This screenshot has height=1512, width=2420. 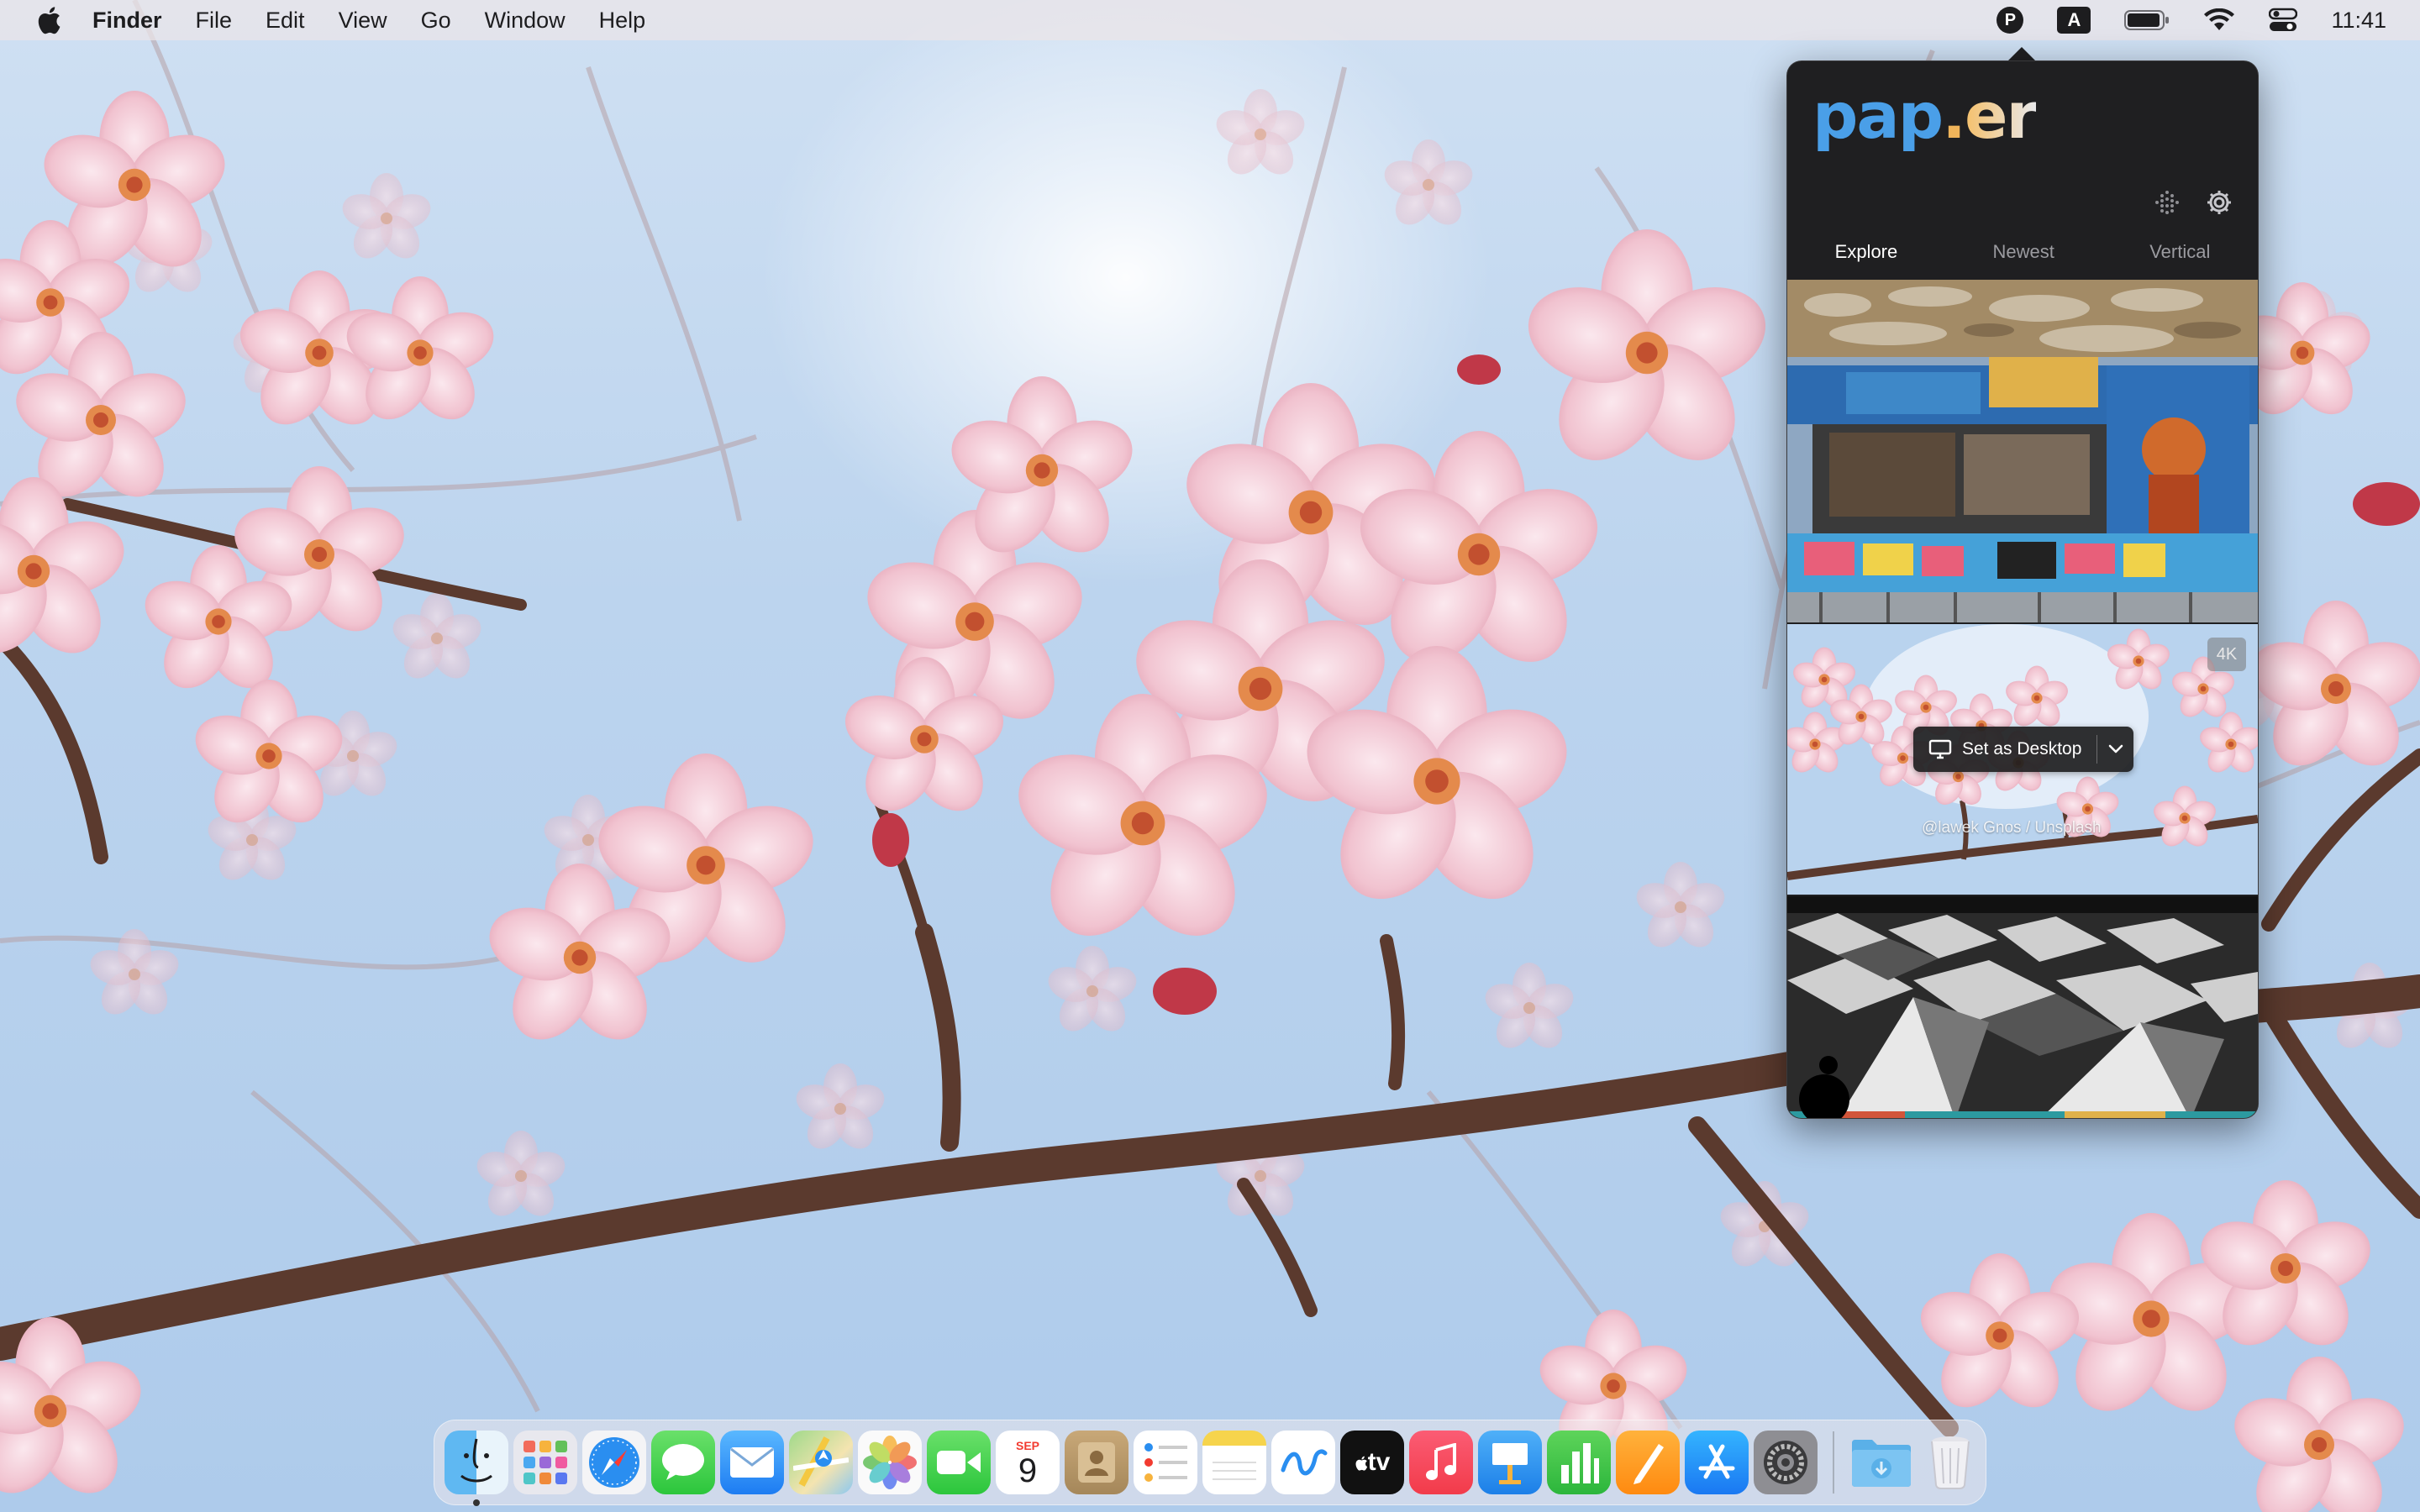 I want to click on menu-file: File, so click(x=214, y=21).